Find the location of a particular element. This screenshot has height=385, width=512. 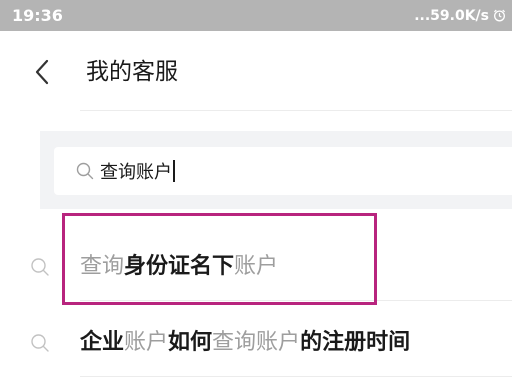

text-segment: 企业 is located at coordinates (102, 342).